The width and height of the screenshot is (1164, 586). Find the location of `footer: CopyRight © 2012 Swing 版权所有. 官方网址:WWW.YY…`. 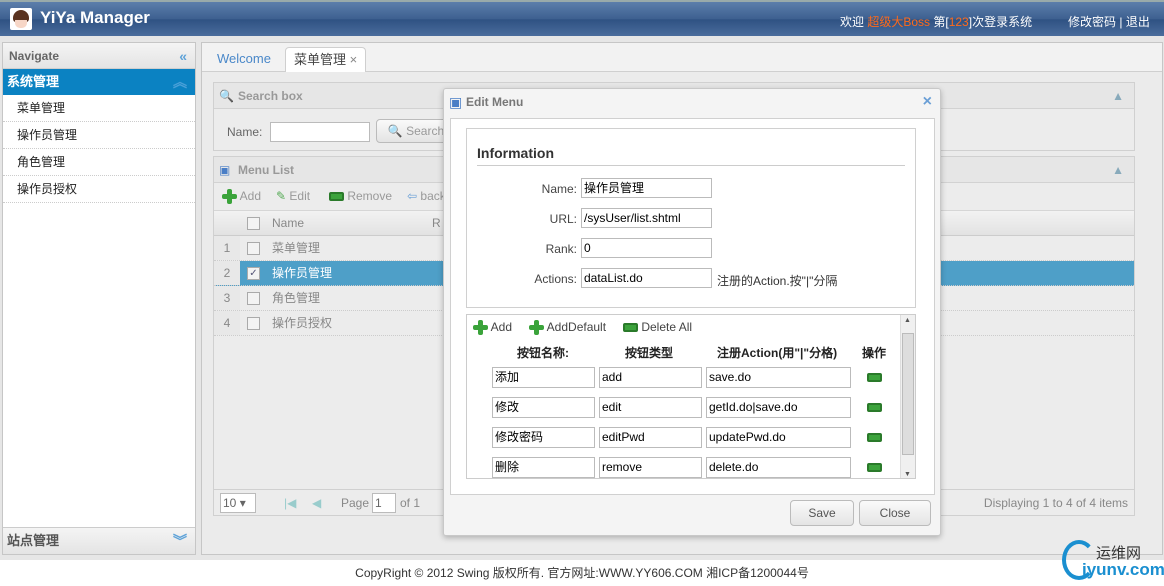

footer: CopyRight © 2012 Swing 版权所有. 官方网址:WWW.YY… is located at coordinates (582, 573).